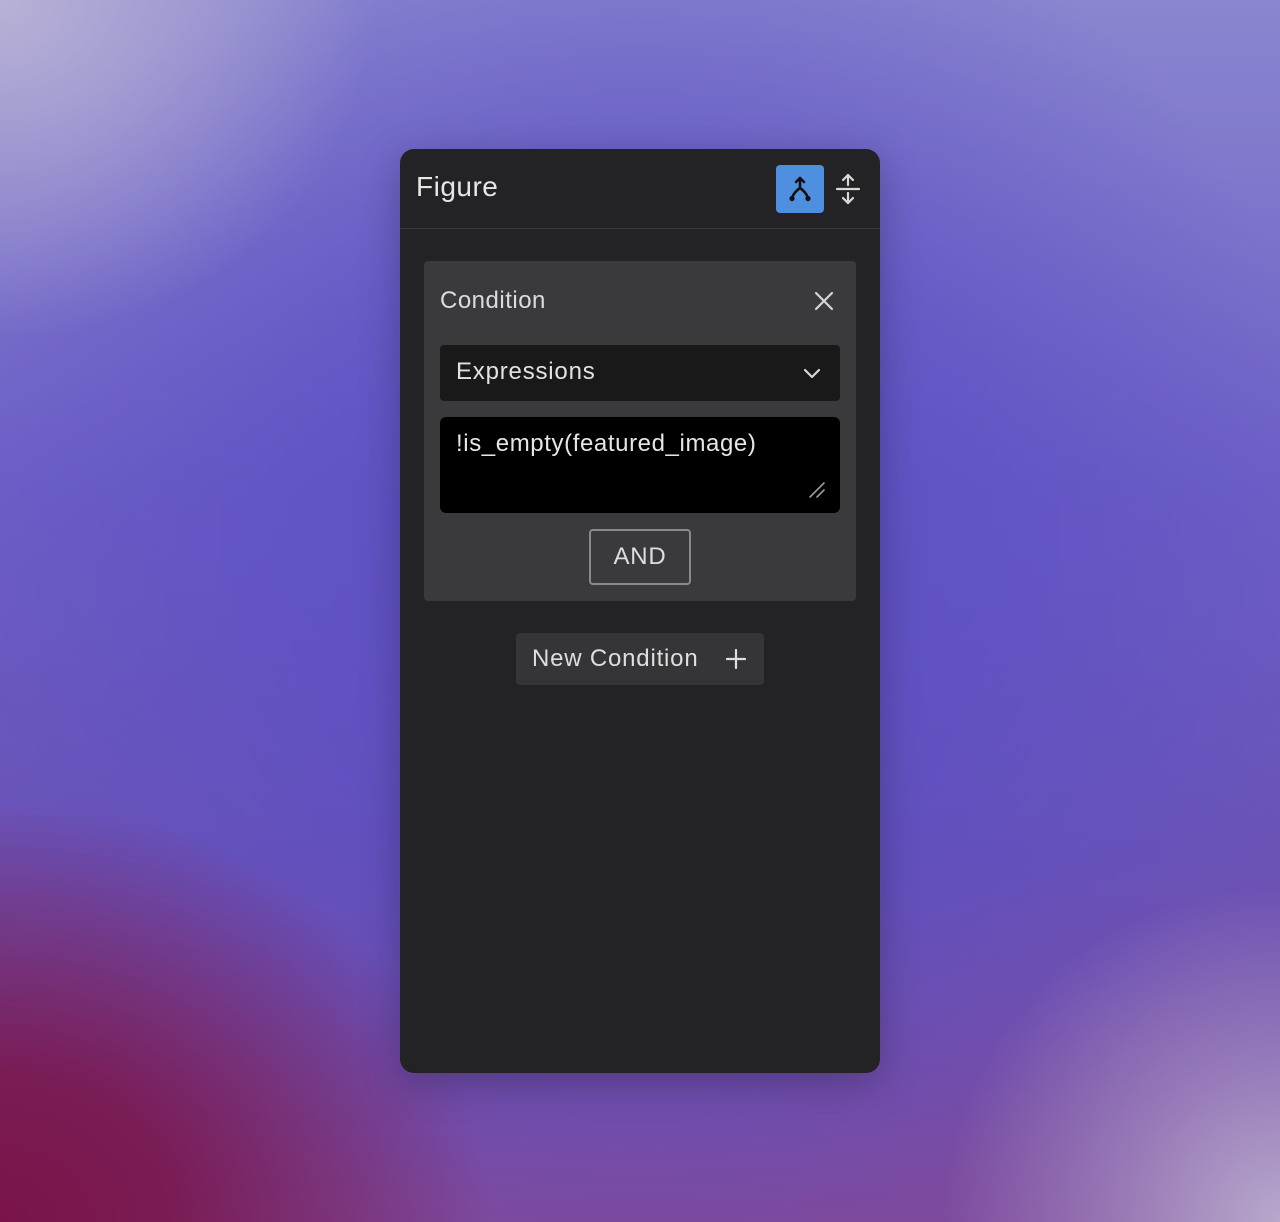  What do you see at coordinates (812, 373) in the screenshot?
I see `chevron-down-icon` at bounding box center [812, 373].